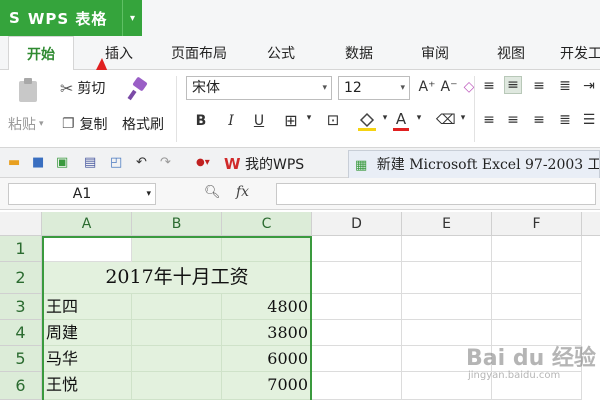 Image resolution: width=600 pixels, height=400 pixels. Describe the element at coordinates (116, 162) in the screenshot. I see `print-preview-icon: ◰` at that location.